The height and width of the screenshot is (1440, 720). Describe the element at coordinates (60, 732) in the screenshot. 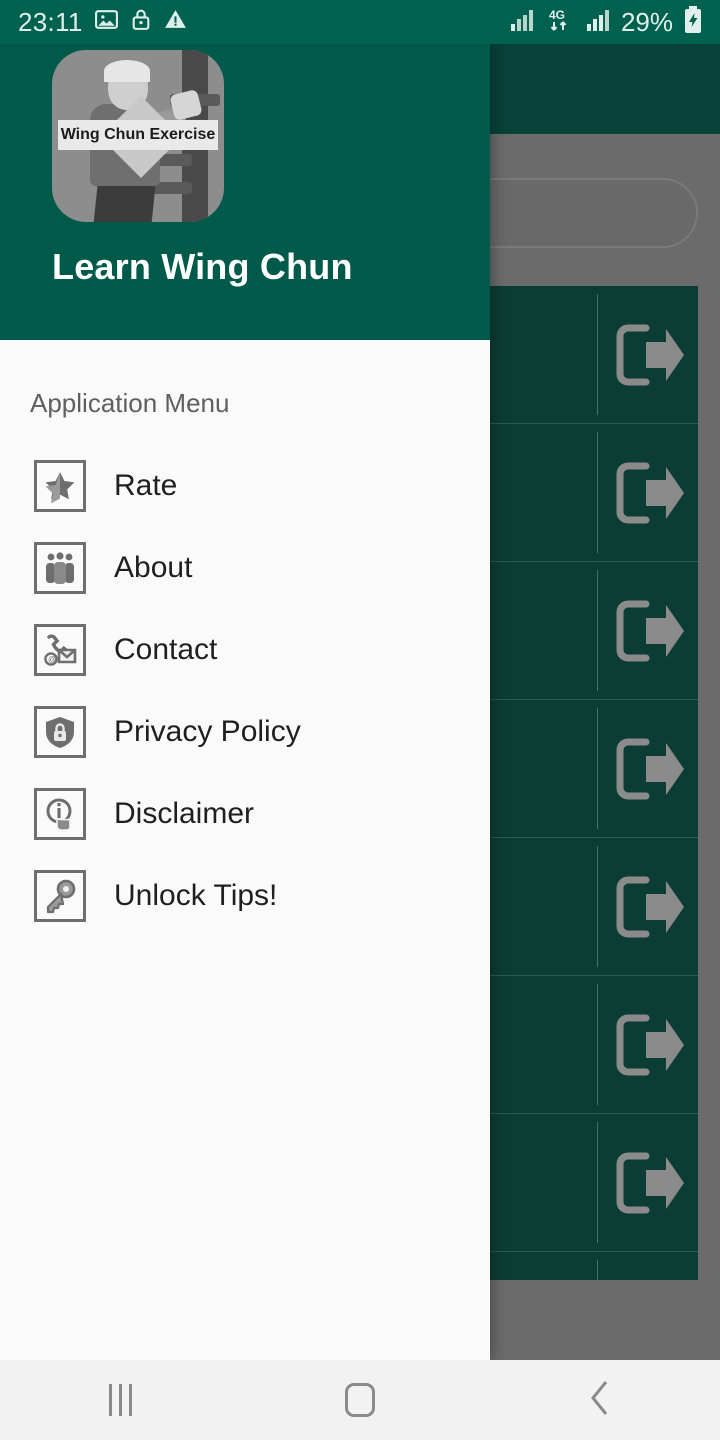

I see `shield-lock-icon` at that location.